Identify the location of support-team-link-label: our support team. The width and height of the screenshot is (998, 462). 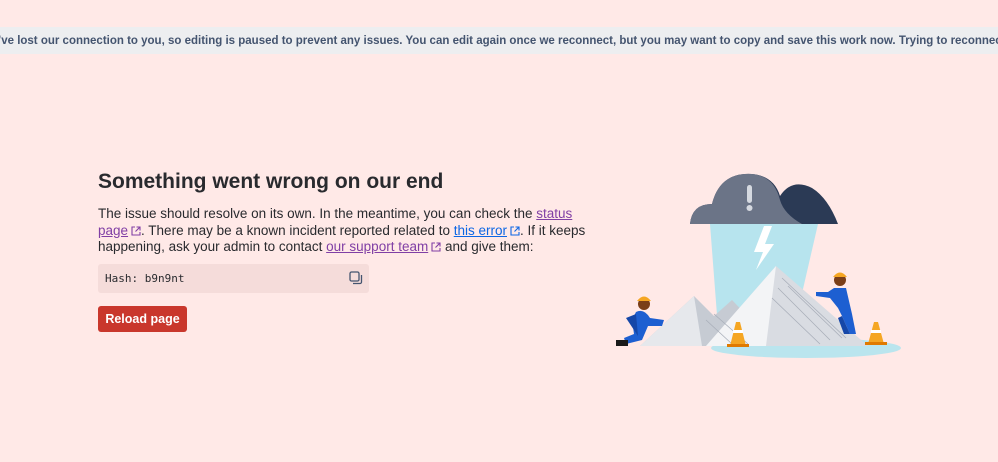
(377, 246).